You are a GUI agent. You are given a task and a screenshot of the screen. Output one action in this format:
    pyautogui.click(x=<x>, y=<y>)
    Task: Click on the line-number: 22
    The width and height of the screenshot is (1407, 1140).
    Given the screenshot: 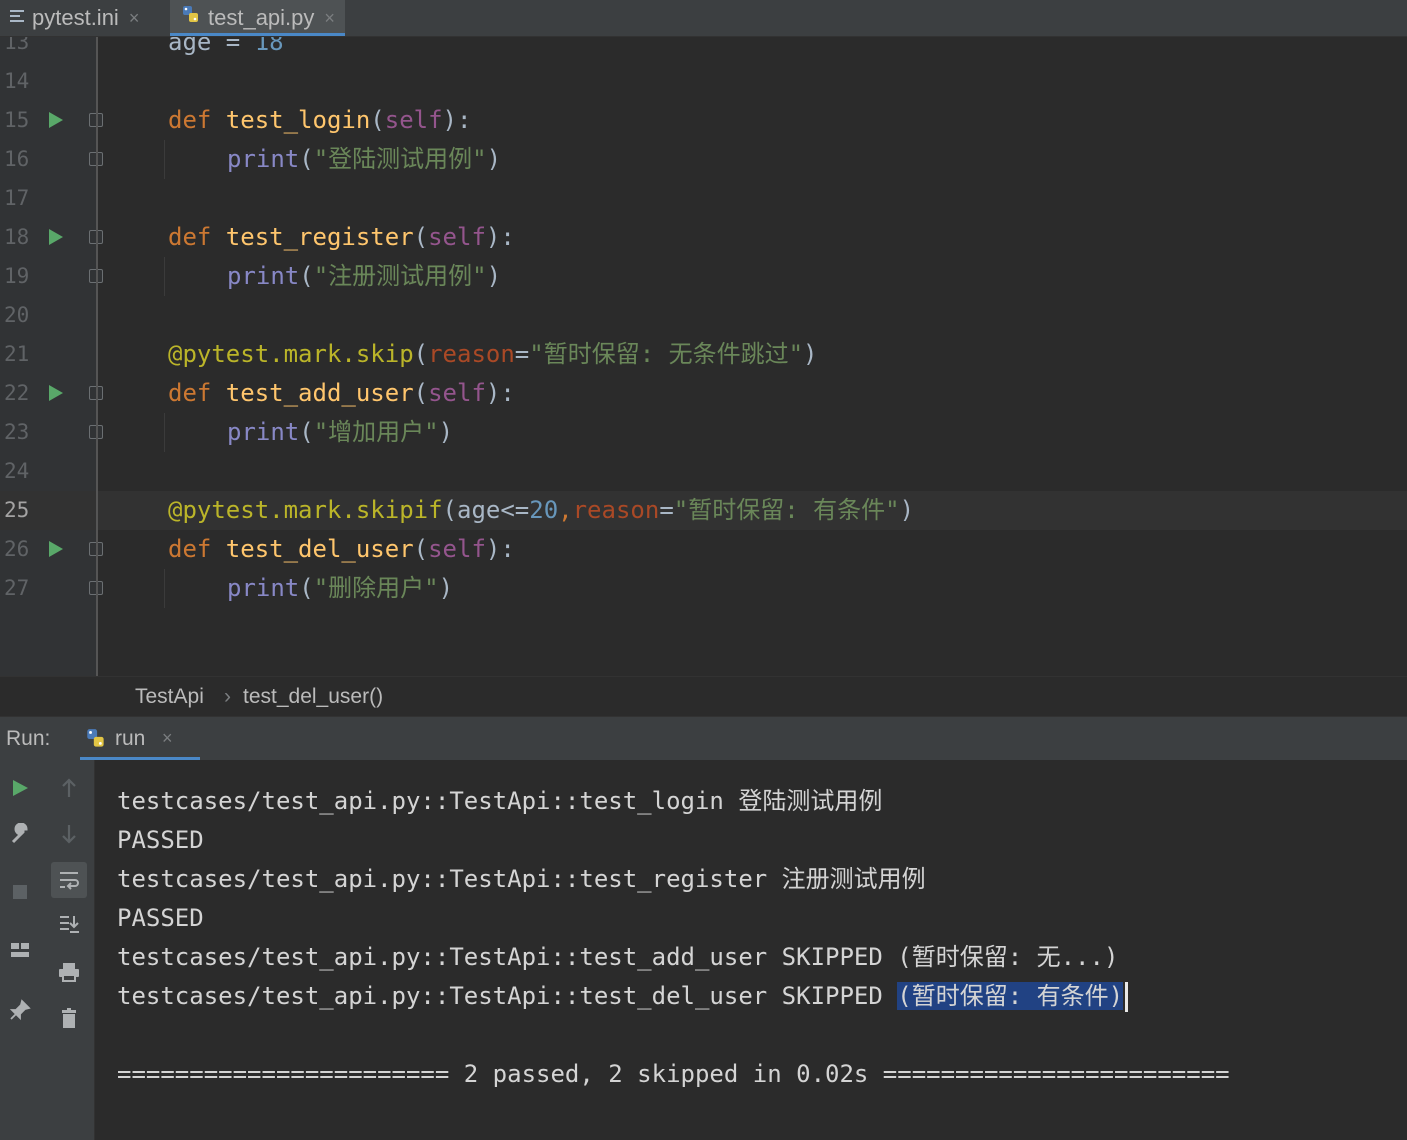 What is the action you would take?
    pyautogui.click(x=17, y=393)
    